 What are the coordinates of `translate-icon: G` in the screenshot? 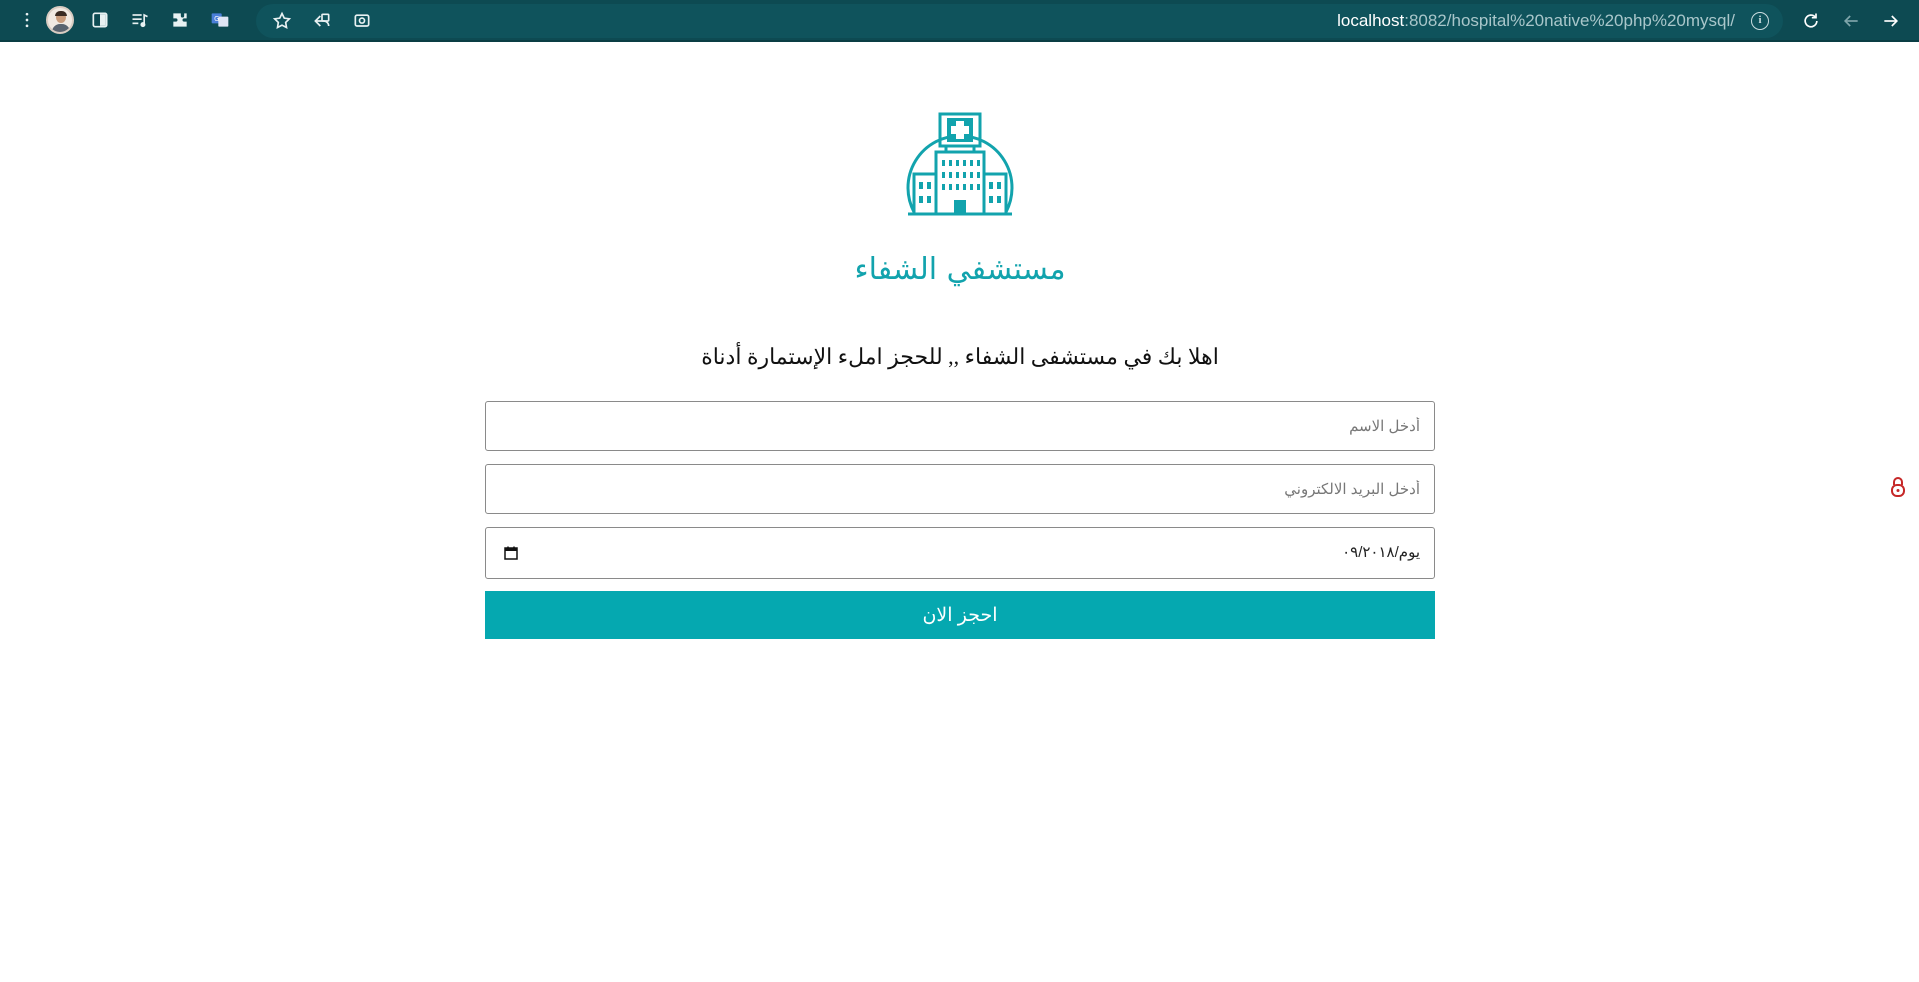 It's located at (220, 20).